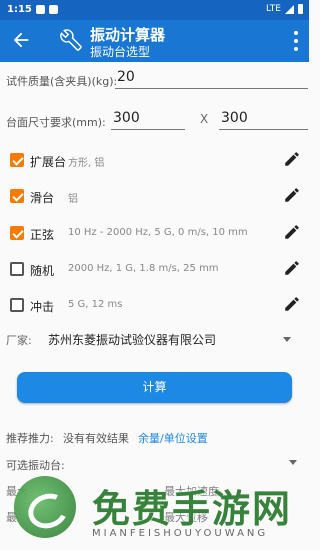  Describe the element at coordinates (300, 9) in the screenshot. I see `battery-icon` at that location.